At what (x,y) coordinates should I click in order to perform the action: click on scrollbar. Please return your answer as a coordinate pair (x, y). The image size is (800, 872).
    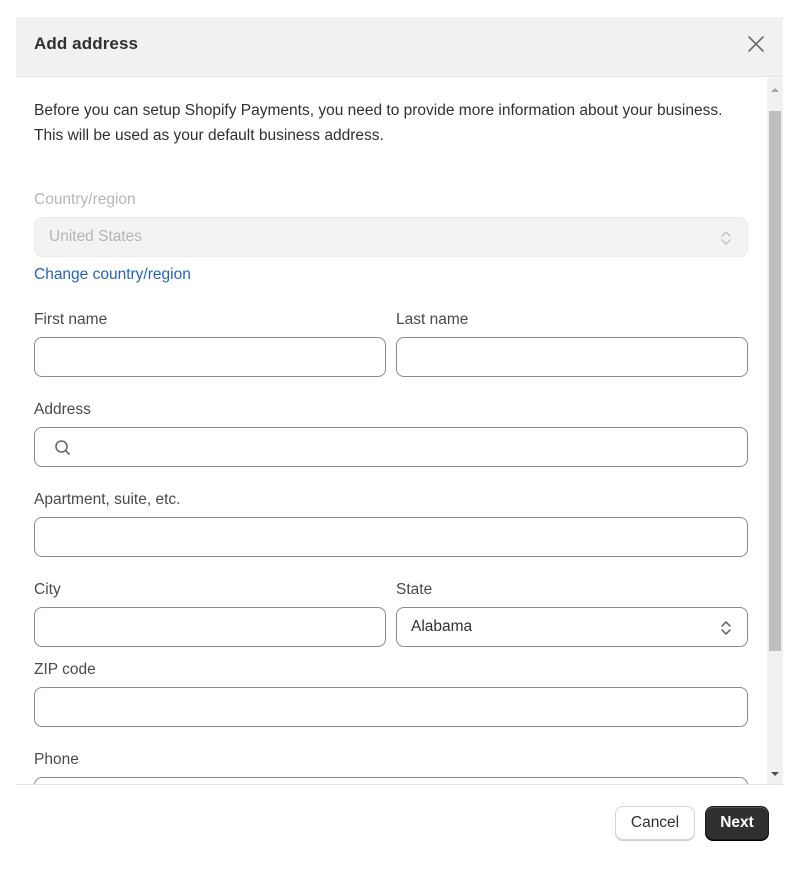
    Looking at the image, I should click on (775, 431).